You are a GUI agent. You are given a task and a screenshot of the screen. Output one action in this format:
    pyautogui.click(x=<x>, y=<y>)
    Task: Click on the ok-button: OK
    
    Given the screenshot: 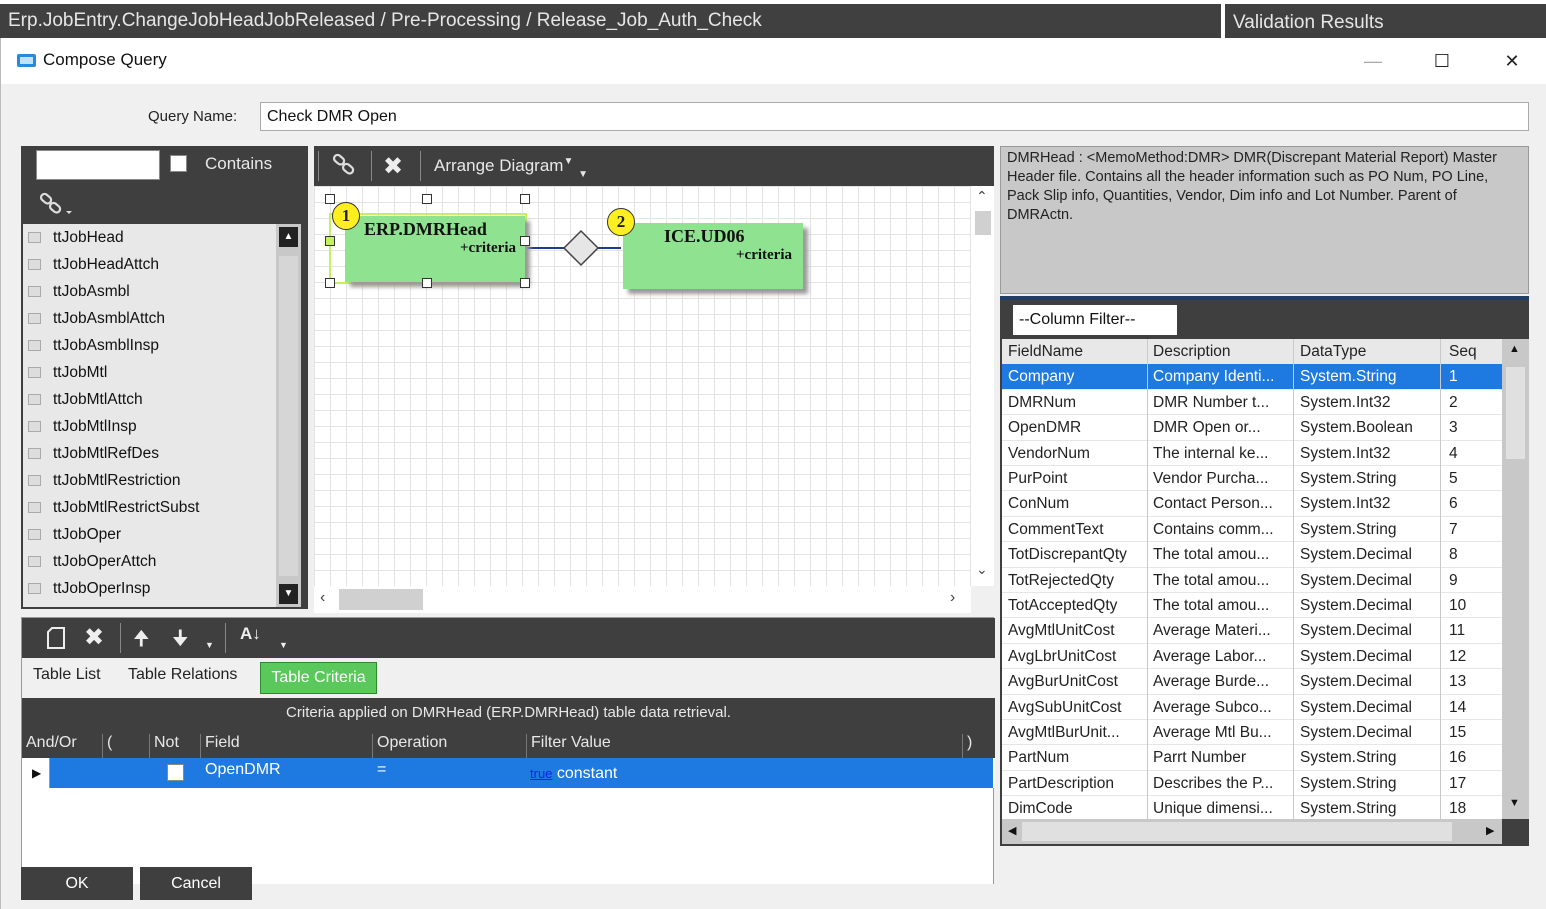 What is the action you would take?
    pyautogui.click(x=77, y=883)
    